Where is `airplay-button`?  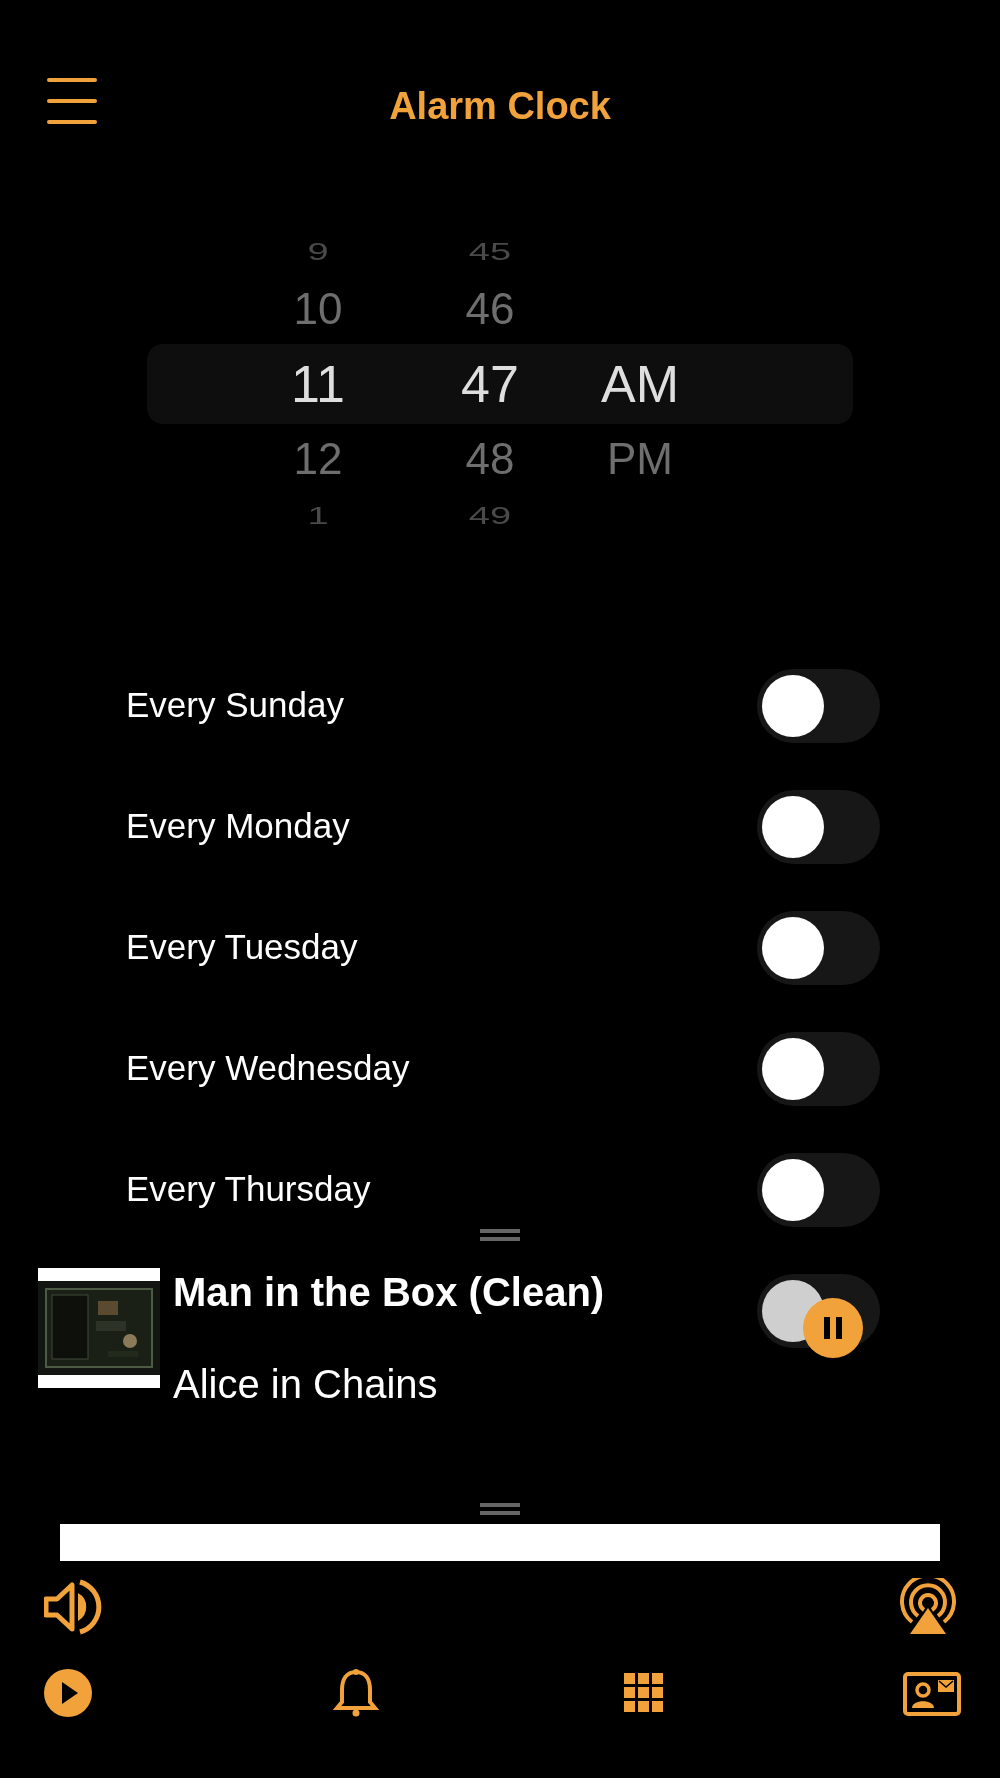
airplay-button is located at coordinates (928, 1607).